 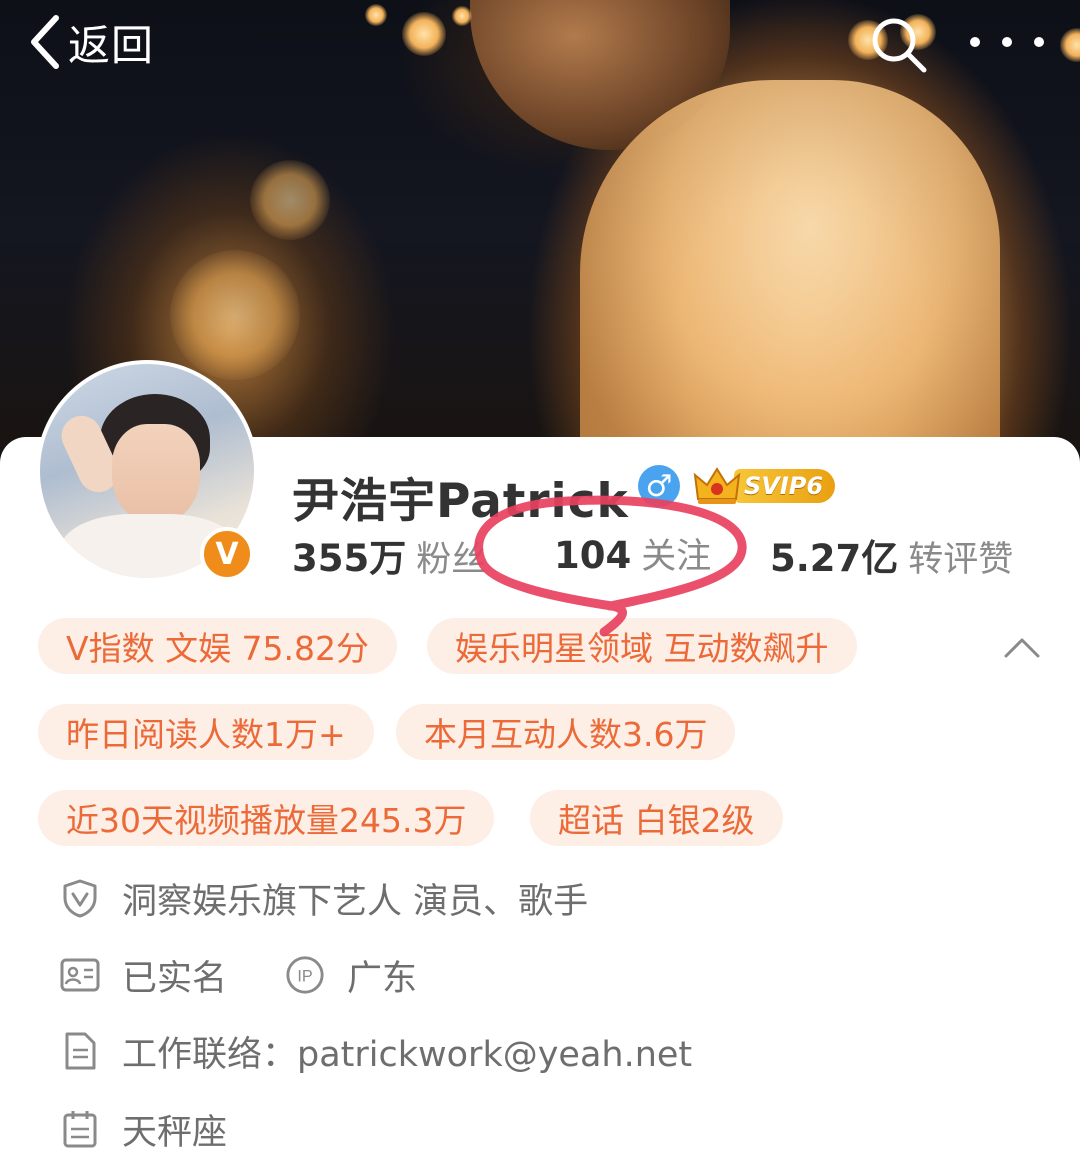 I want to click on shield-v-icon, so click(x=80, y=898).